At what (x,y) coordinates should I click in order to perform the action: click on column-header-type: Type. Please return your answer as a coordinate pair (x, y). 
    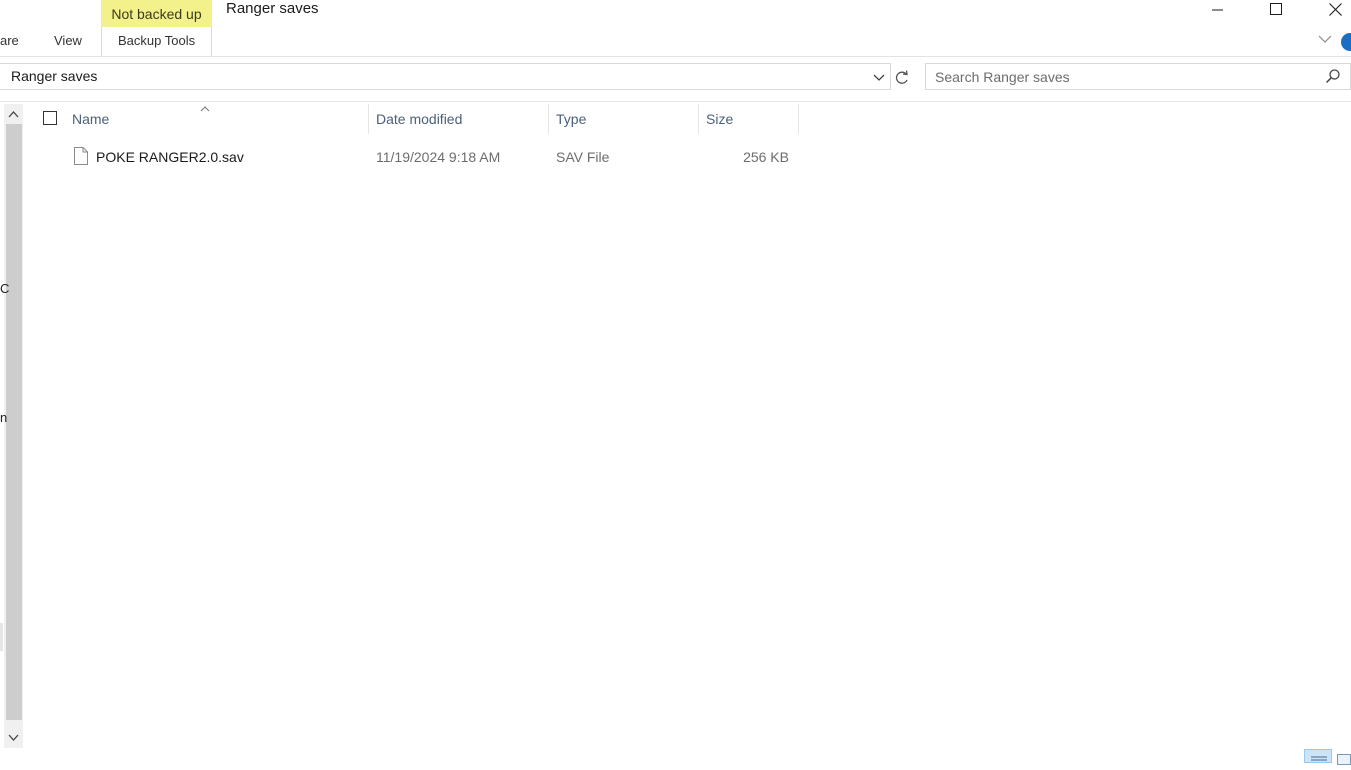
    Looking at the image, I should click on (571, 119).